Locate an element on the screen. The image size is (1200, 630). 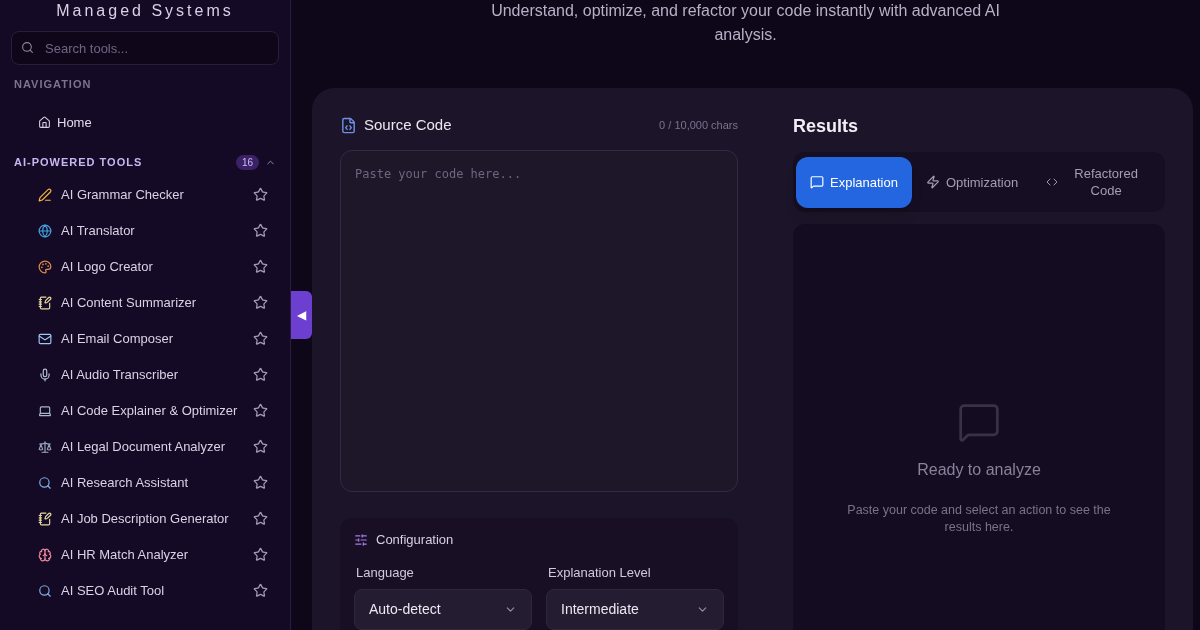
empty-title: Ready to analyze is located at coordinates (979, 470).